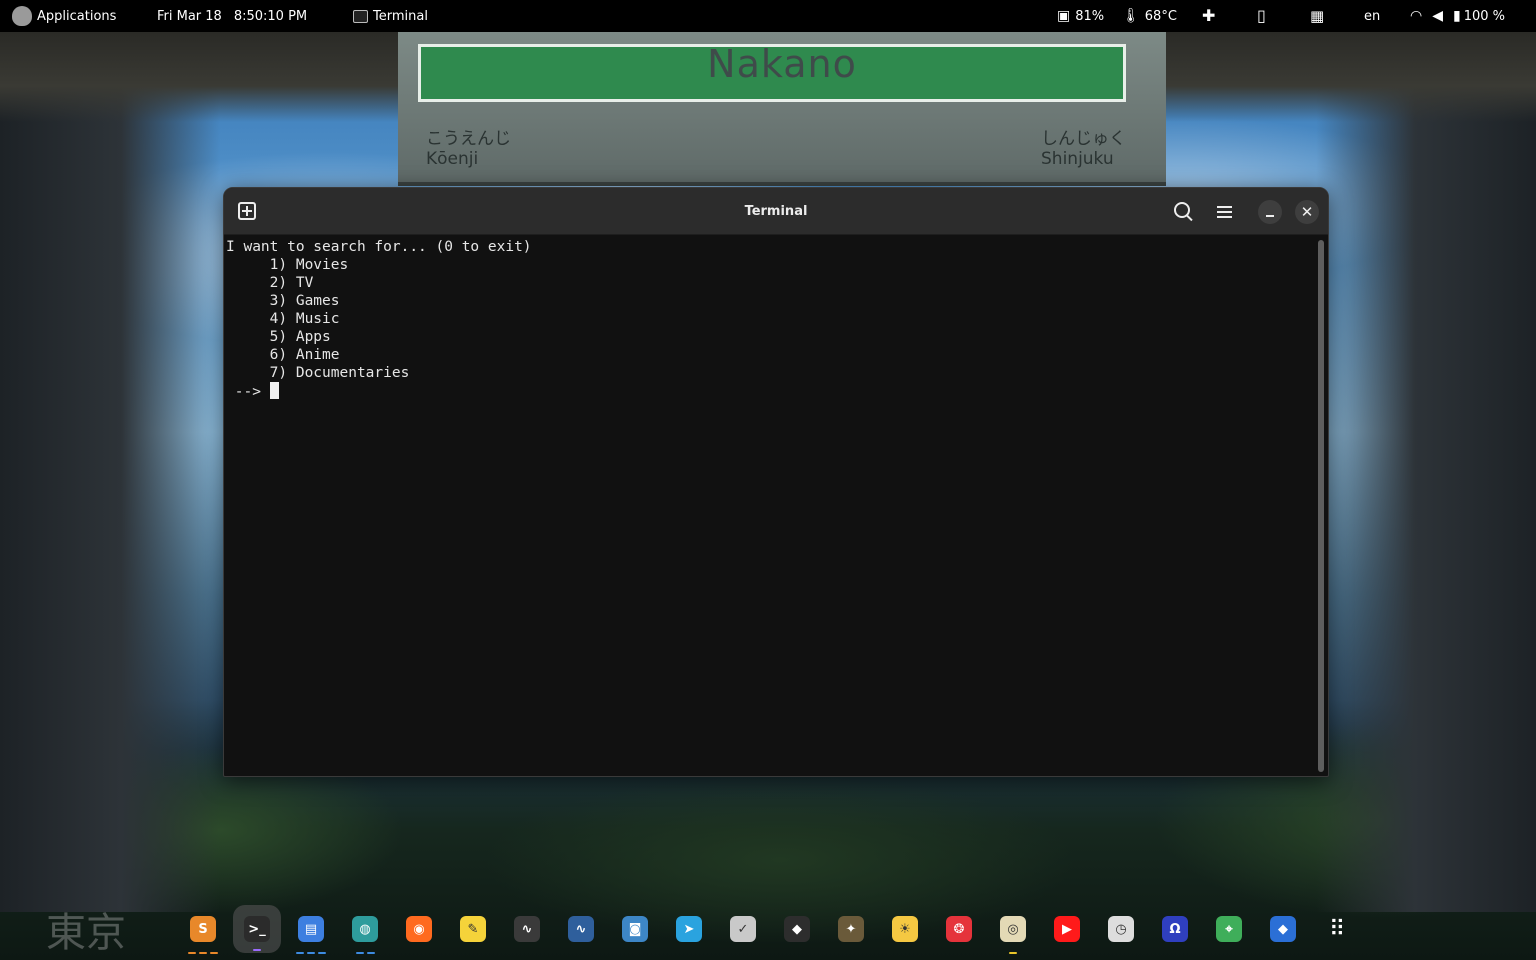  I want to click on wifi-icon: ◠, so click(1416, 16).